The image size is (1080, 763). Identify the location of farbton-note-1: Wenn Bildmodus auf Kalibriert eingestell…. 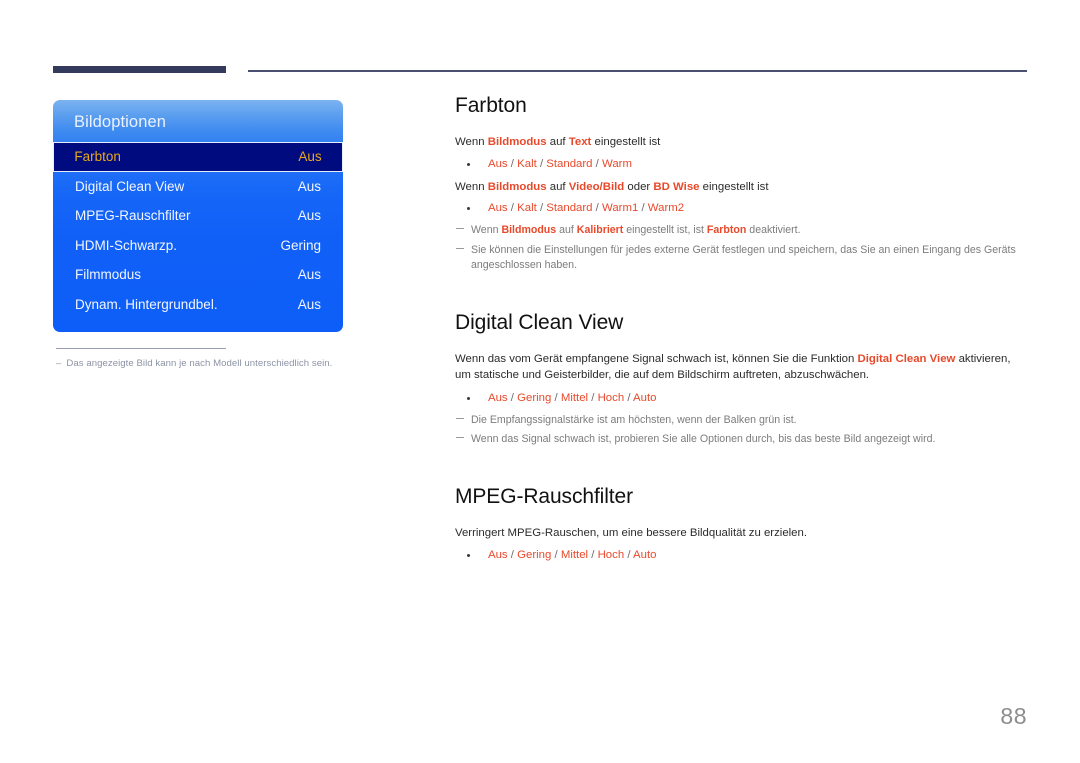
(741, 231).